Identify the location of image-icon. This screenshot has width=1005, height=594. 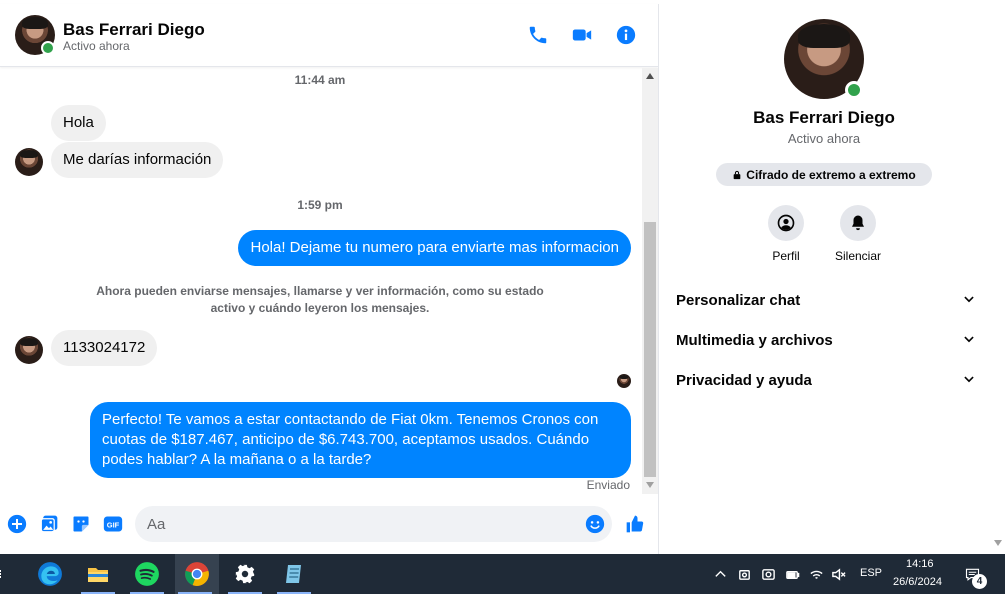
(49, 524).